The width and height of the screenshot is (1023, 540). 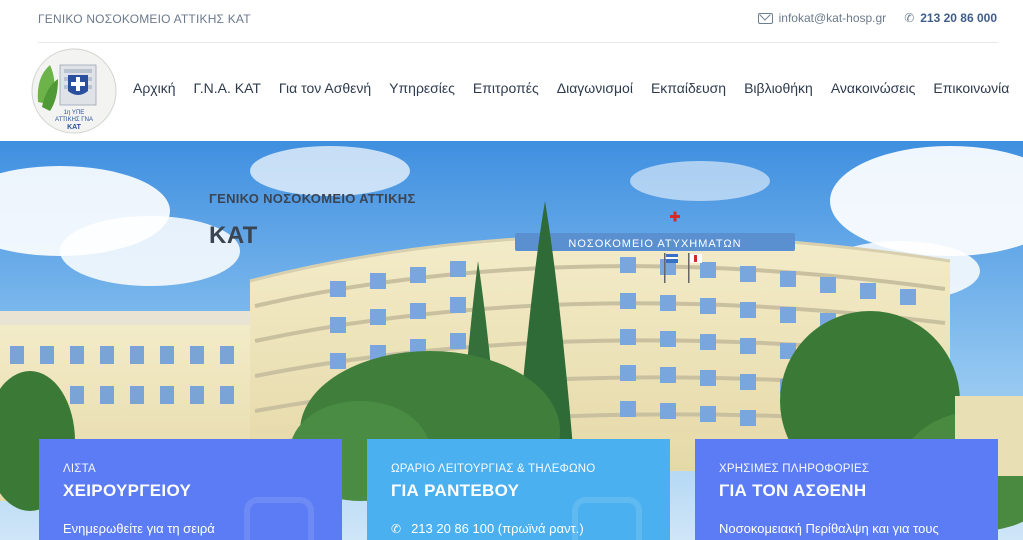 I want to click on email-link: infokat@kat-hosp.gr, so click(x=833, y=18).